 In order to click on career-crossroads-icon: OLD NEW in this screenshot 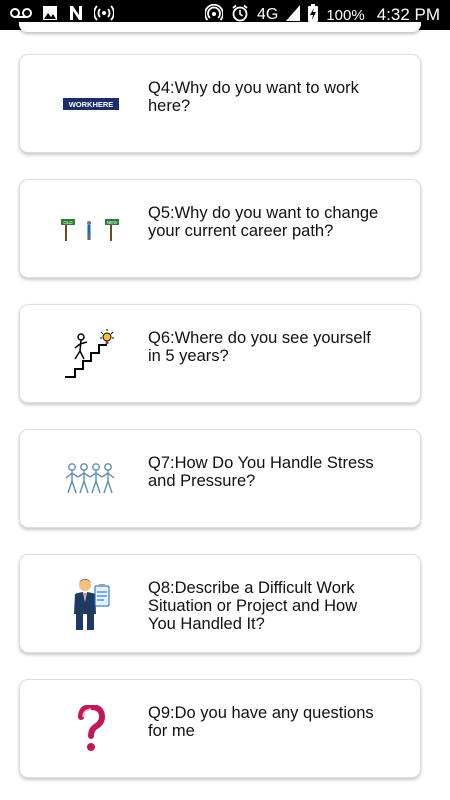, I will do `click(91, 229)`.